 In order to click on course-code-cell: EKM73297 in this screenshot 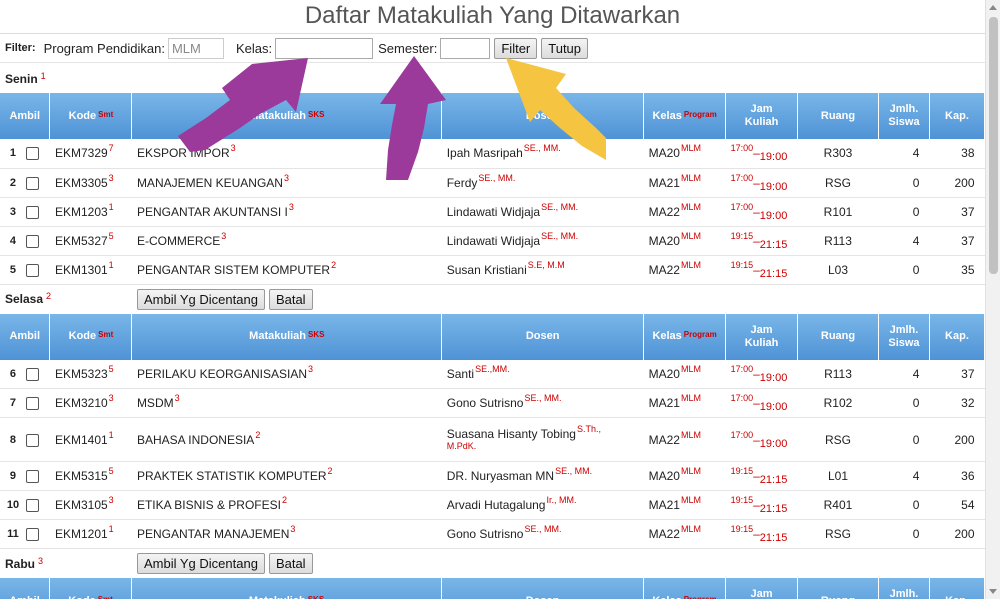, I will do `click(90, 154)`.